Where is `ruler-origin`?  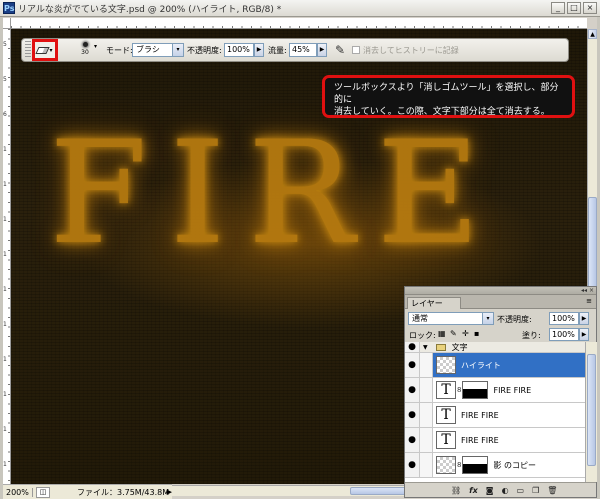 ruler-origin is located at coordinates (7, 23).